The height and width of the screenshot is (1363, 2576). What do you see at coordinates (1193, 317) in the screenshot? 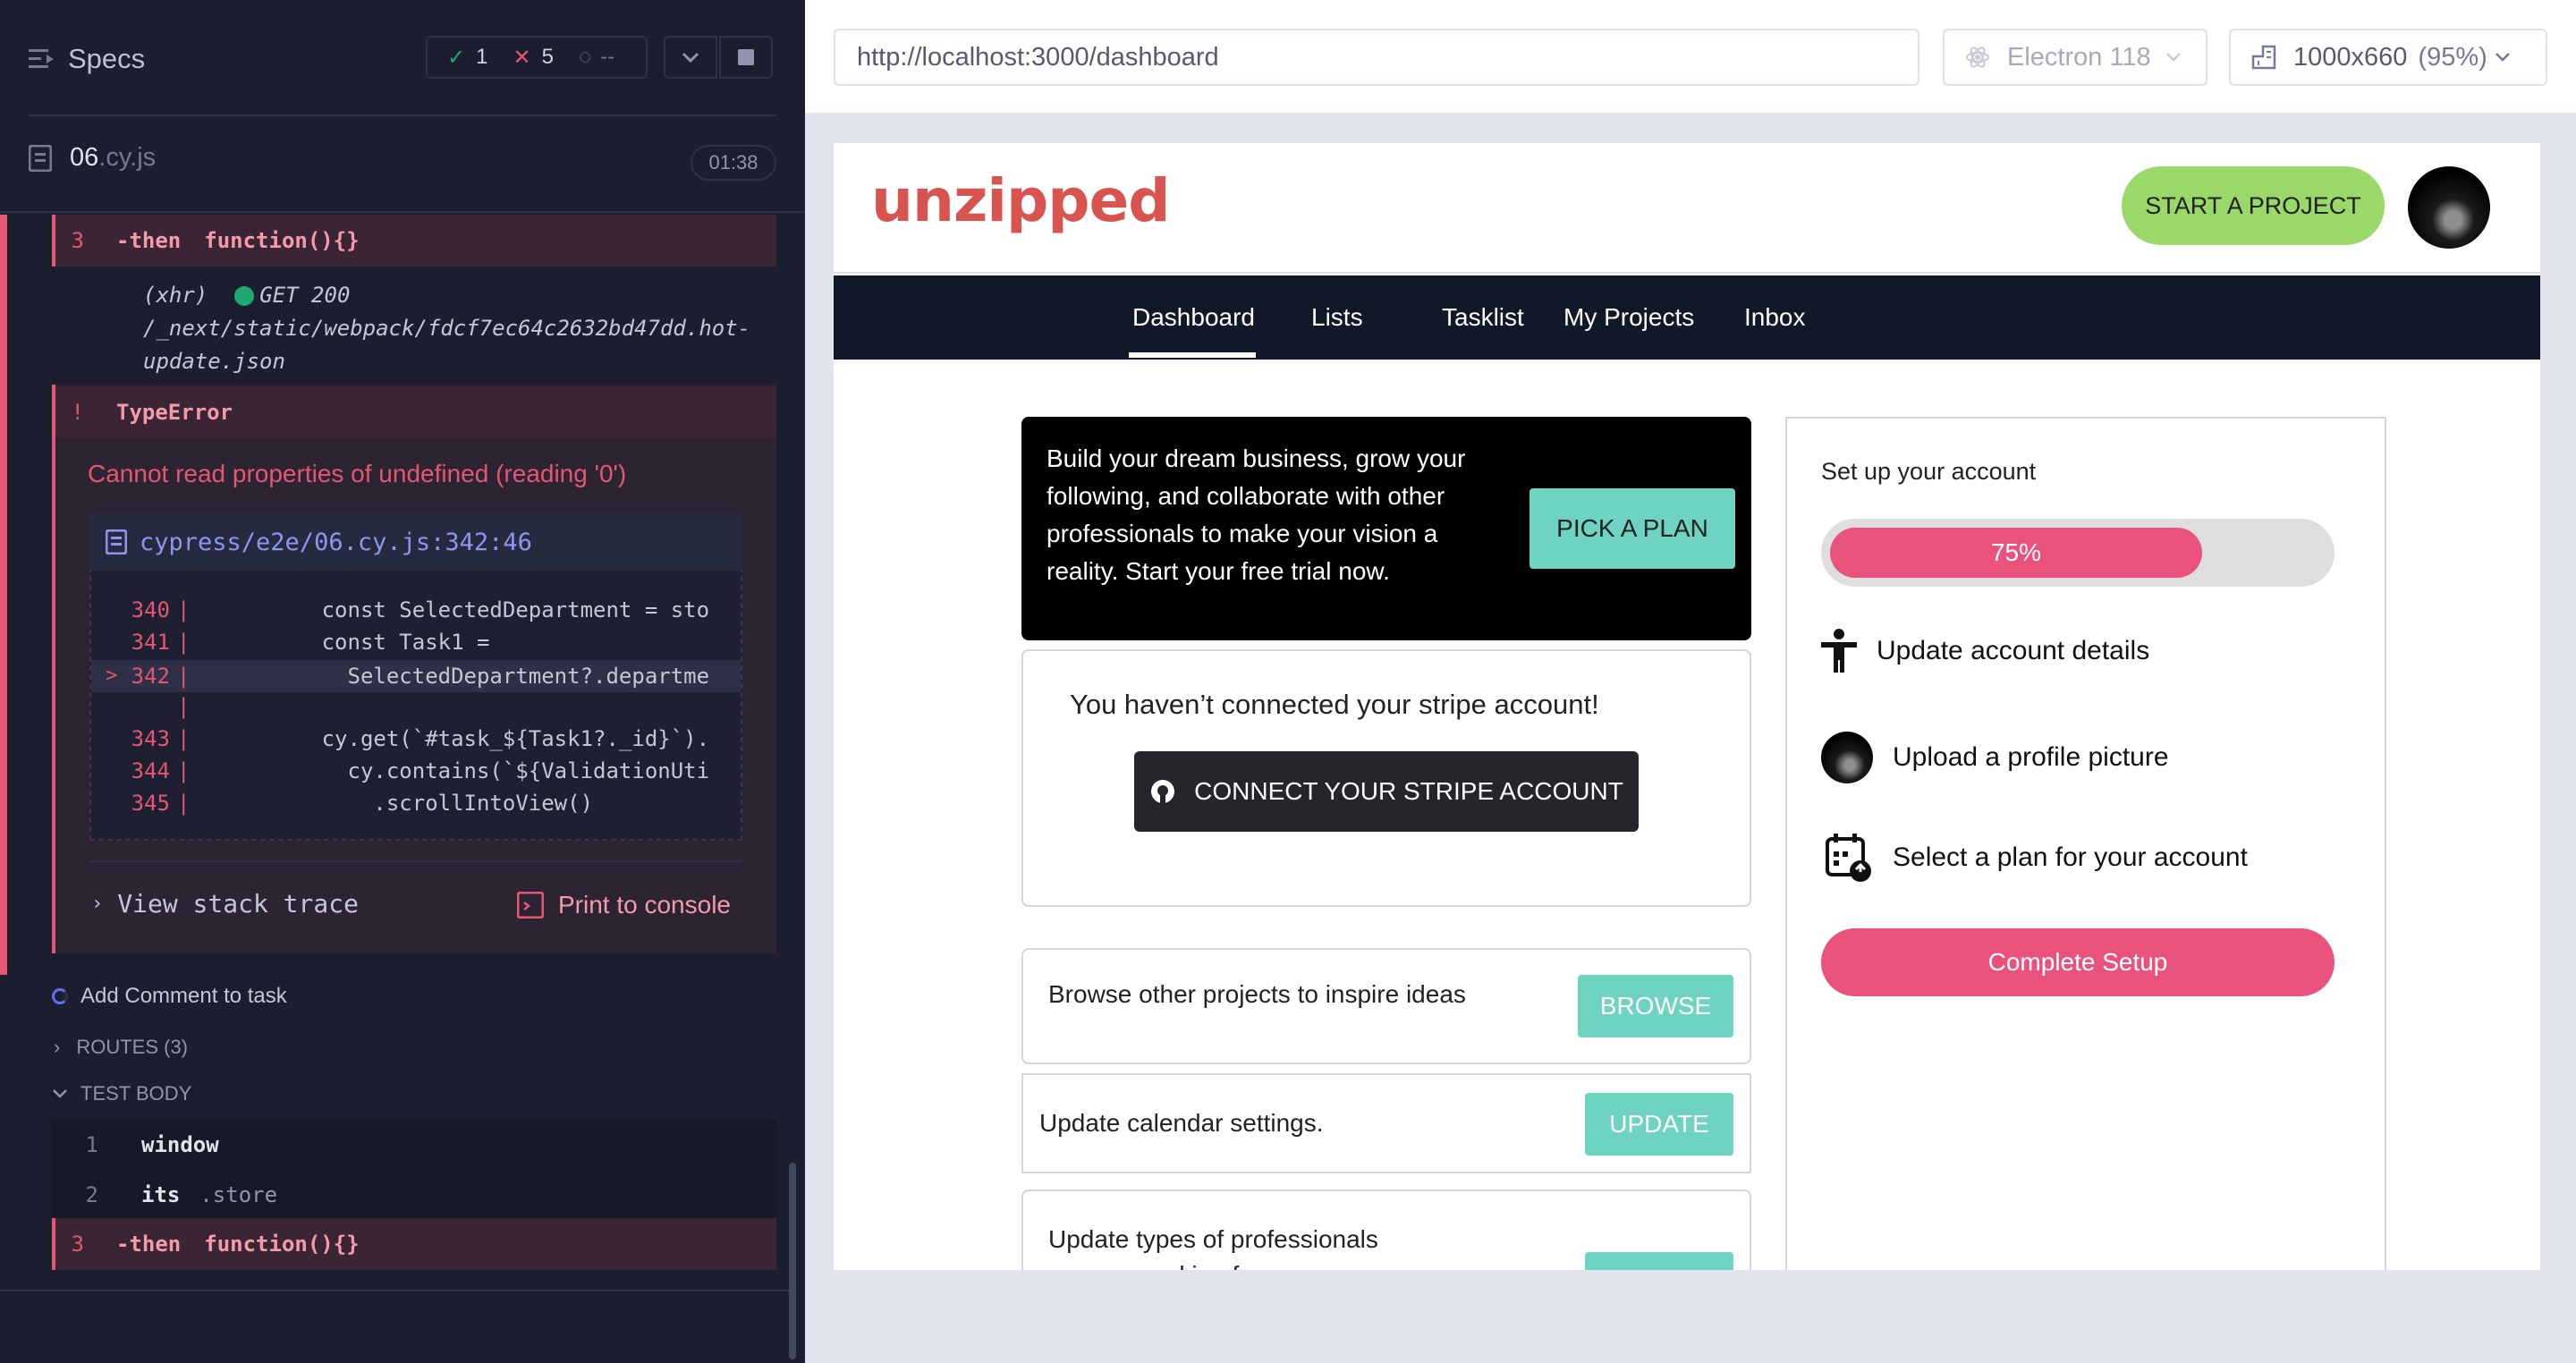
I see `nav-dashboard: Dashboard` at bounding box center [1193, 317].